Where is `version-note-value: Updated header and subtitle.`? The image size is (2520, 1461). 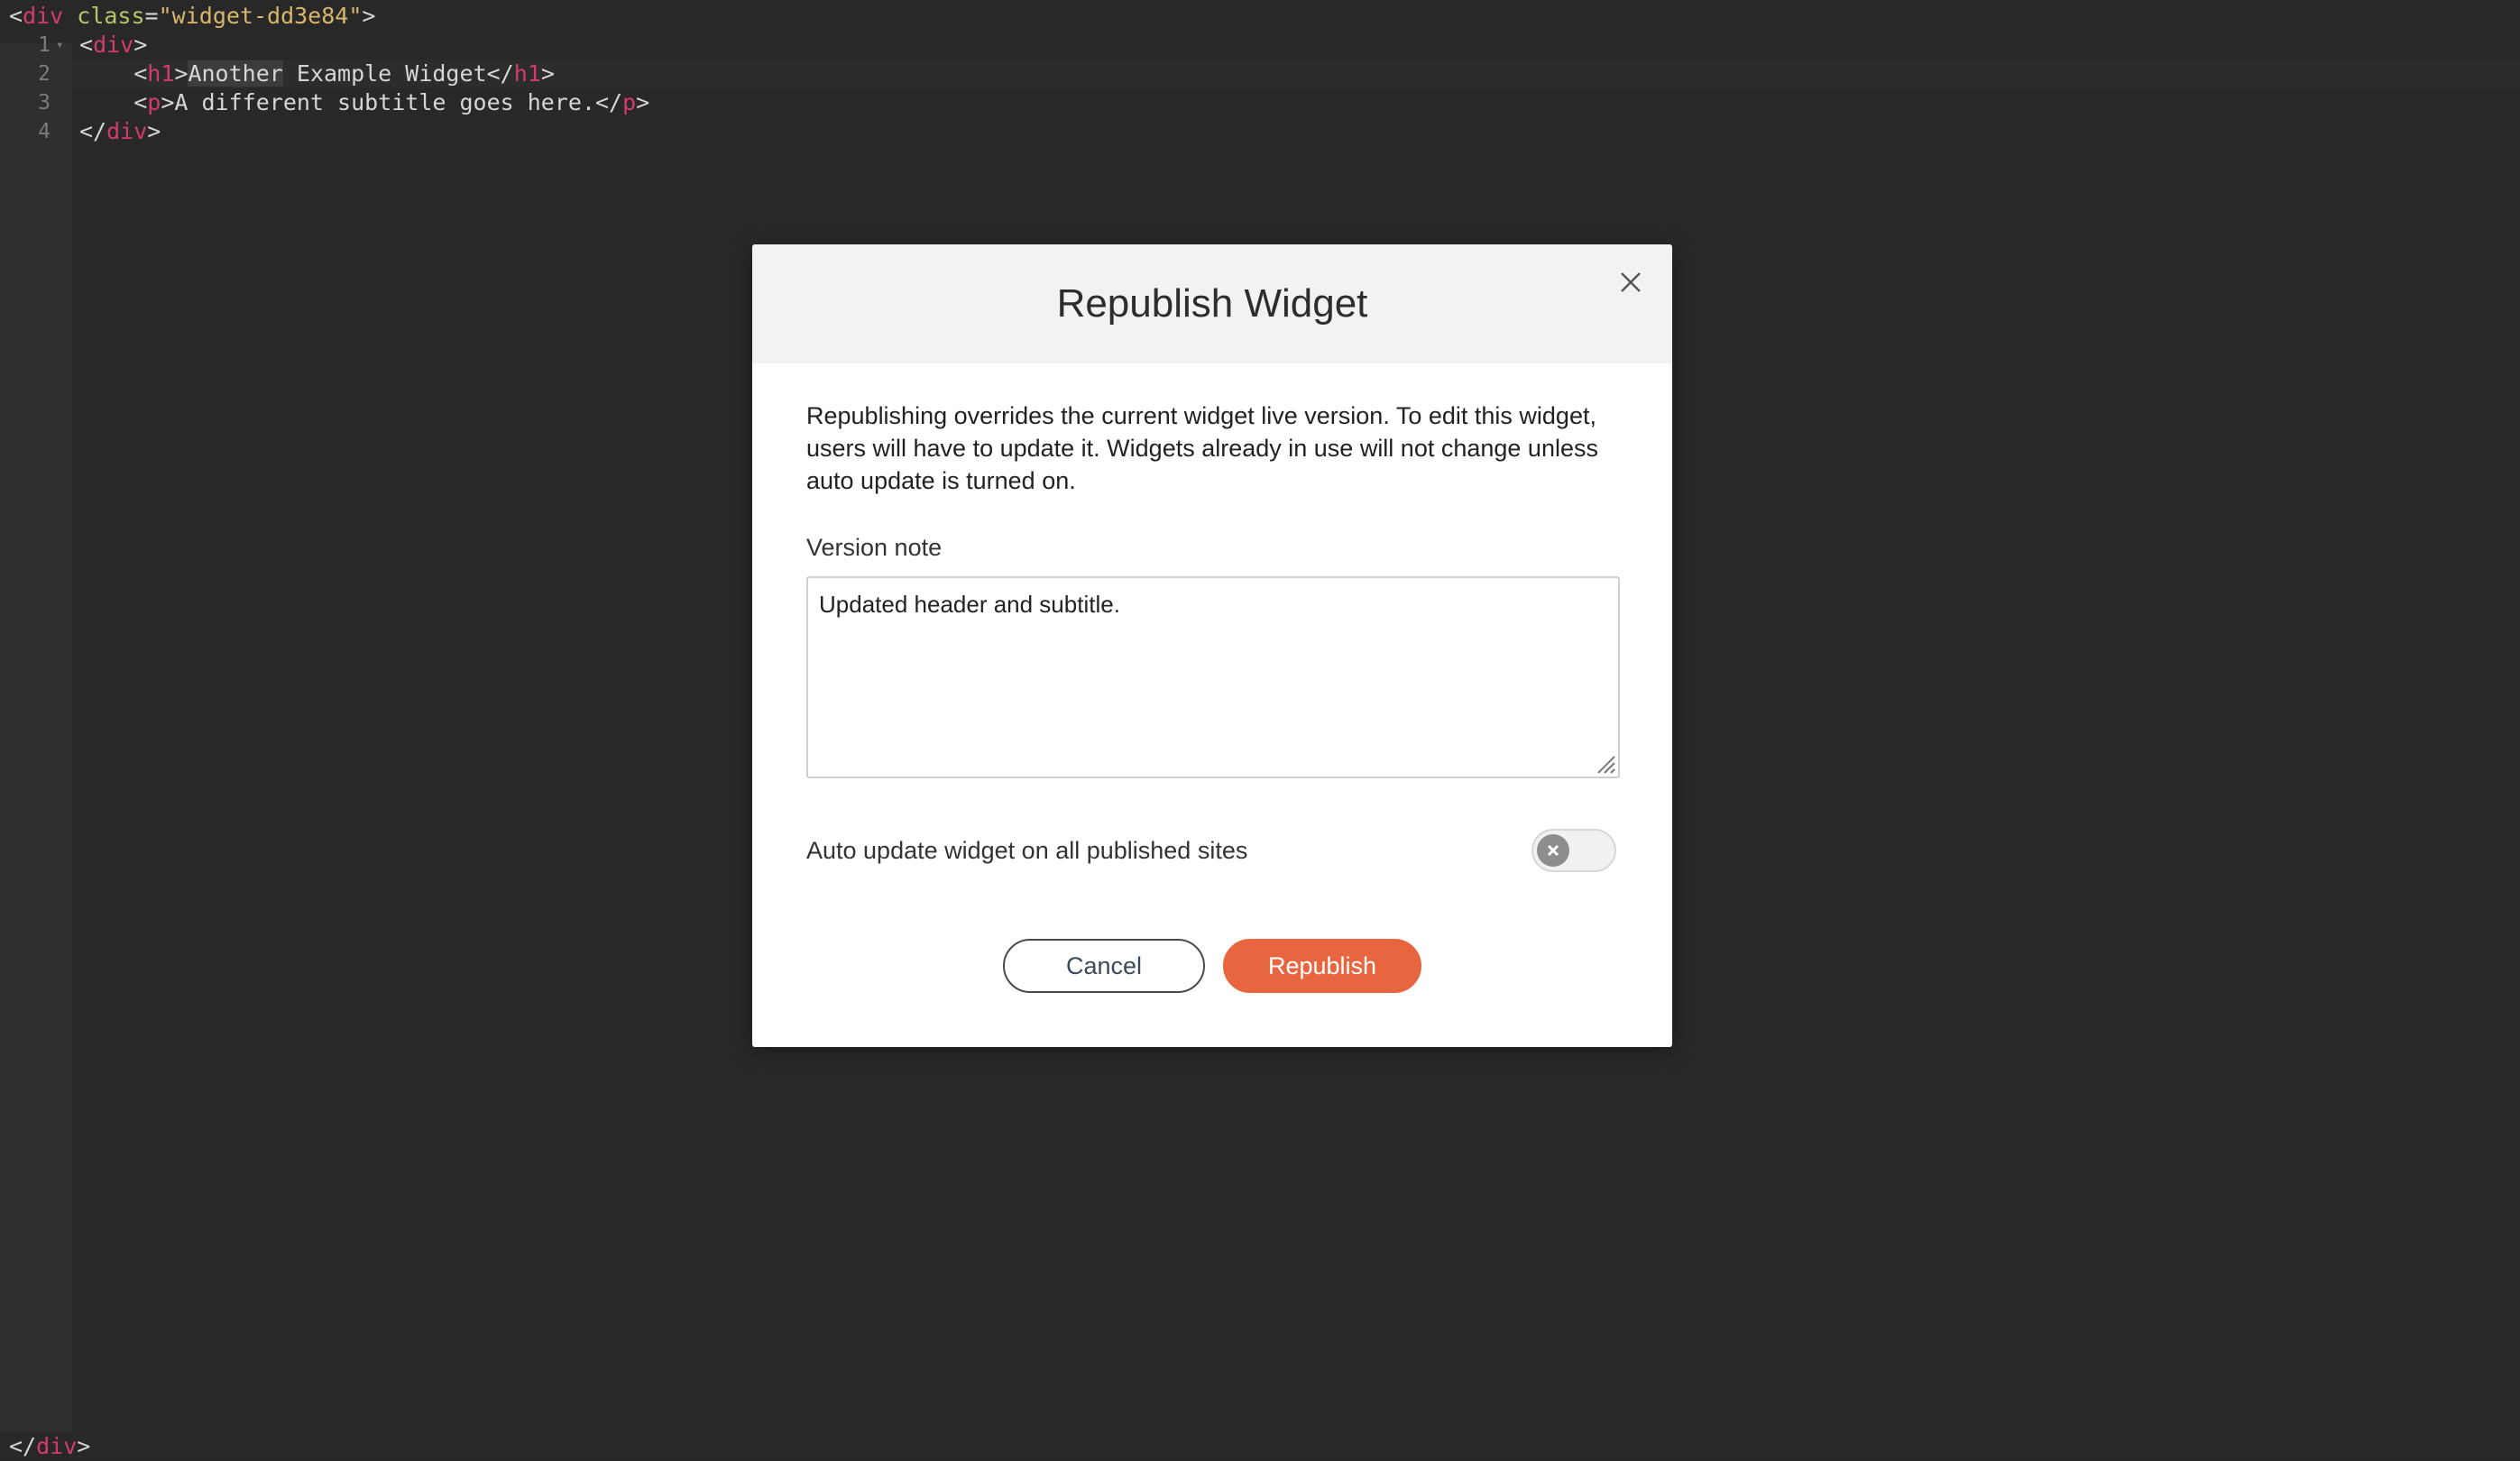
version-note-value: Updated header and subtitle. is located at coordinates (970, 605).